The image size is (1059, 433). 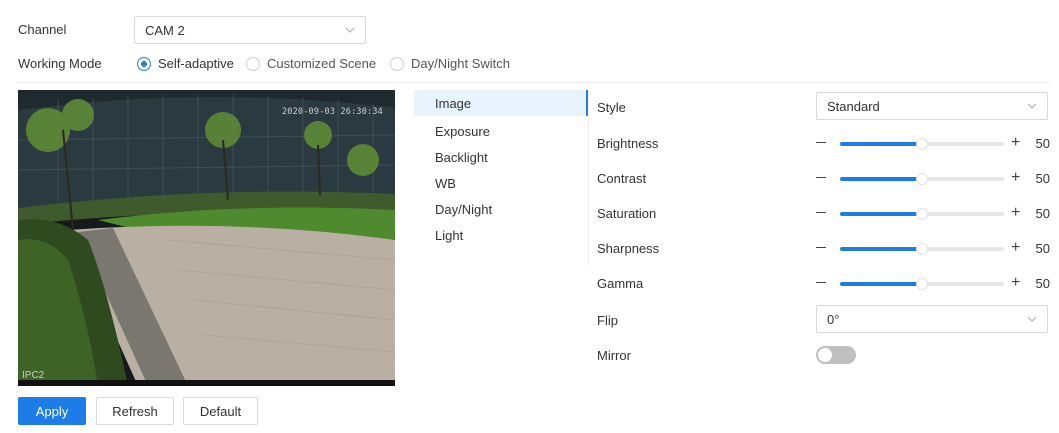 What do you see at coordinates (220, 411) in the screenshot?
I see `default-button: Default` at bounding box center [220, 411].